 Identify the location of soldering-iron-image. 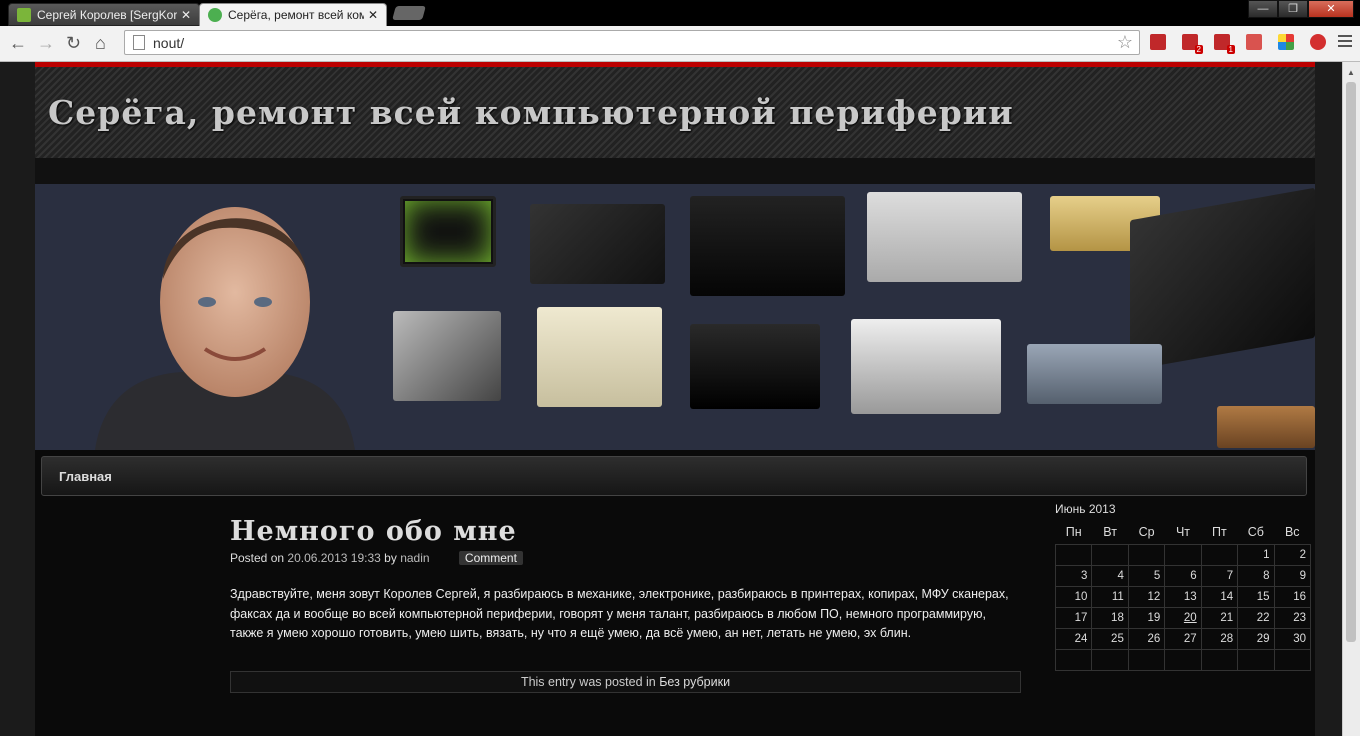
(1266, 427).